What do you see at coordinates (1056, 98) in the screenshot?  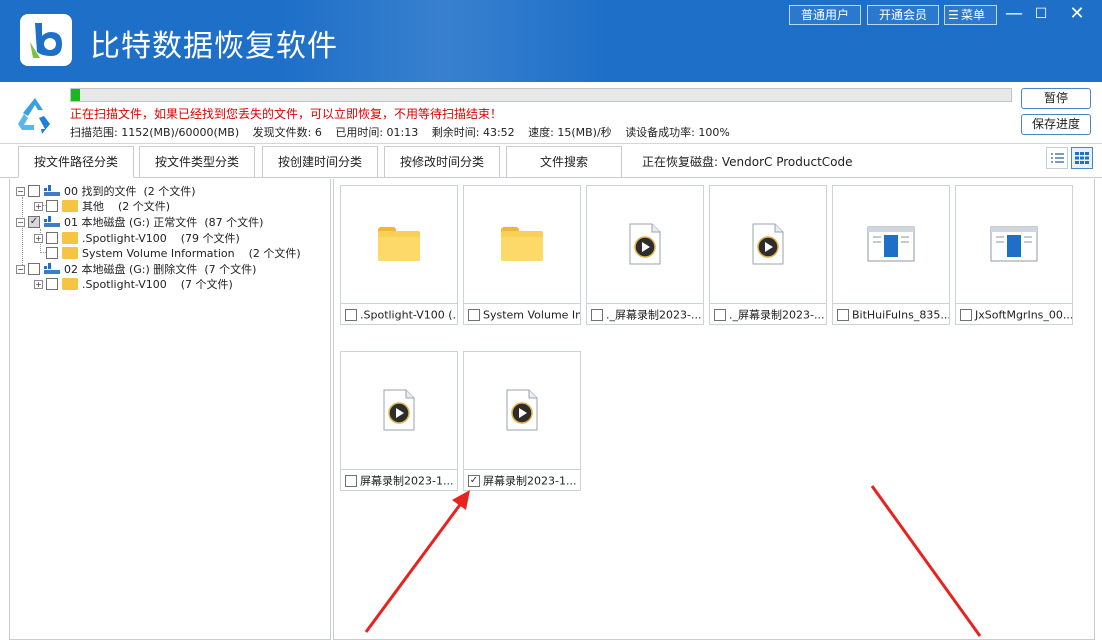 I see `pause-button: 暂停` at bounding box center [1056, 98].